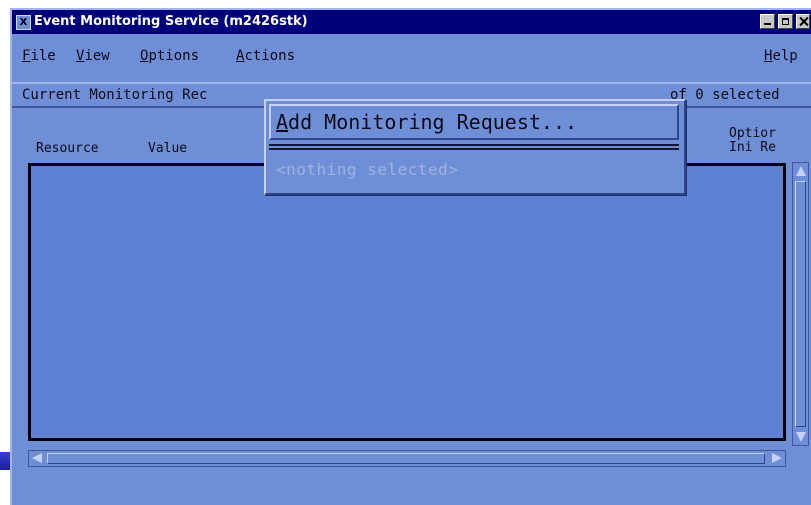  I want to click on menu-file-label: ile, so click(43, 56).